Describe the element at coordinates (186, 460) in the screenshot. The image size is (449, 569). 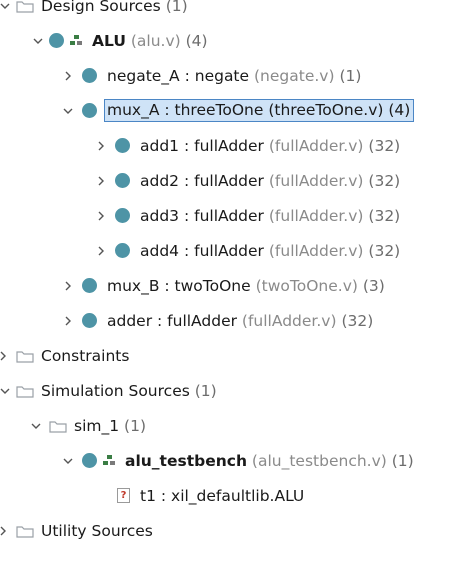
I see `alu-testbench-name: alu_testbench` at that location.